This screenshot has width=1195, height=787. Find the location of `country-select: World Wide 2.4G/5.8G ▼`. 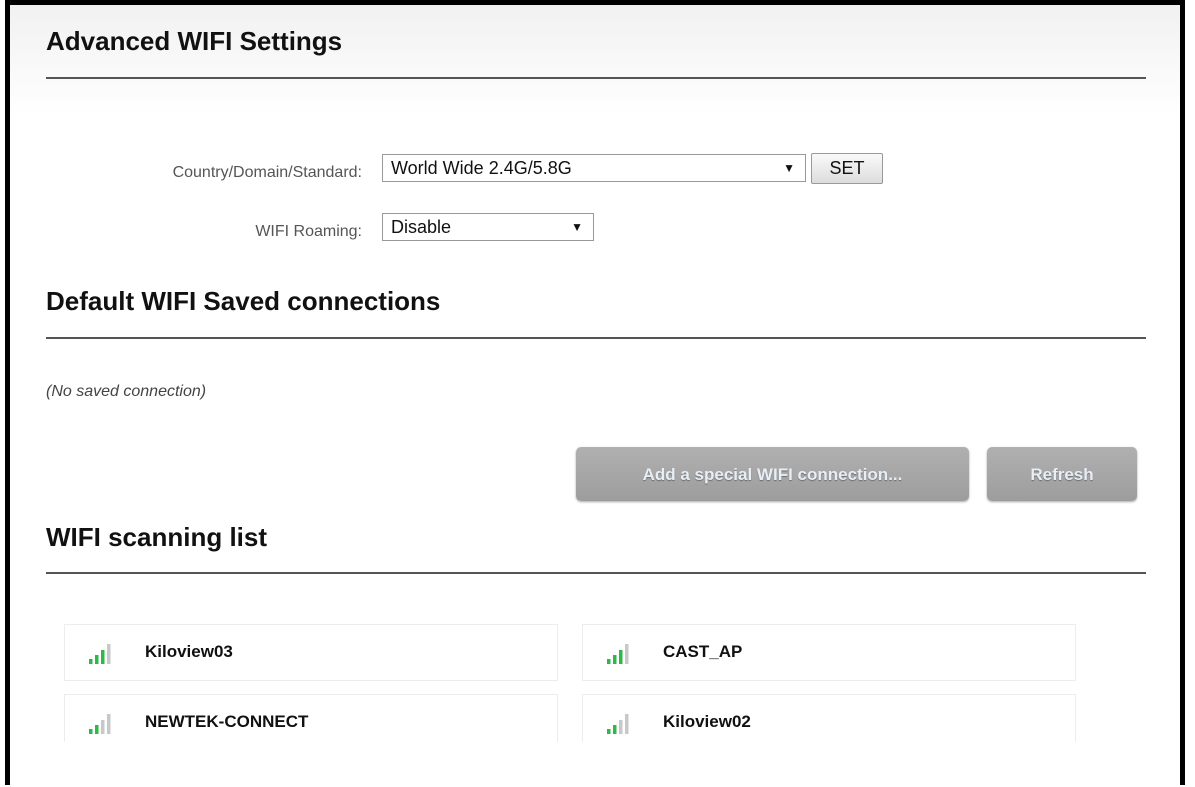

country-select: World Wide 2.4G/5.8G ▼ is located at coordinates (594, 168).